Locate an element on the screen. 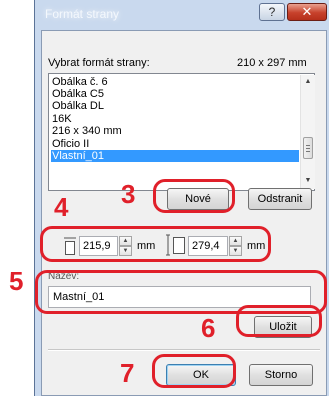 This screenshot has width=329, height=396. step-number-6: 6 is located at coordinates (208, 328).